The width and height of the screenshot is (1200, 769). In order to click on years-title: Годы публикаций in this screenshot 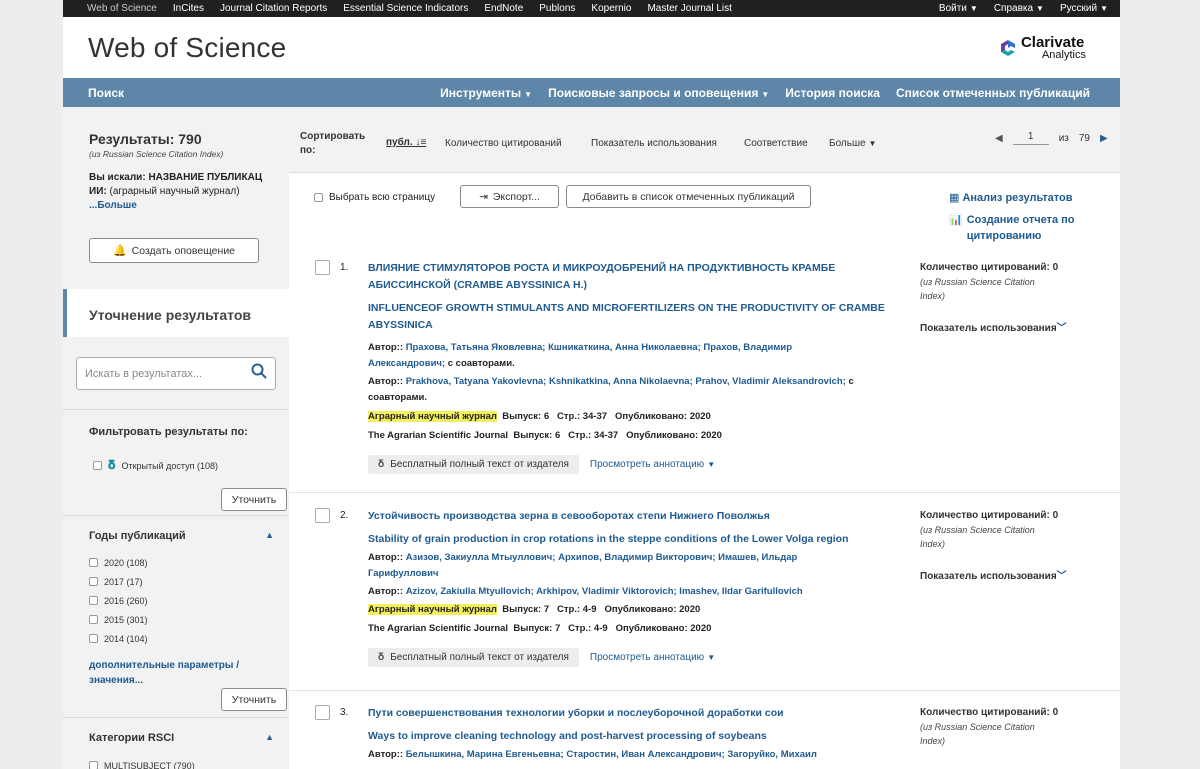, I will do `click(137, 536)`.